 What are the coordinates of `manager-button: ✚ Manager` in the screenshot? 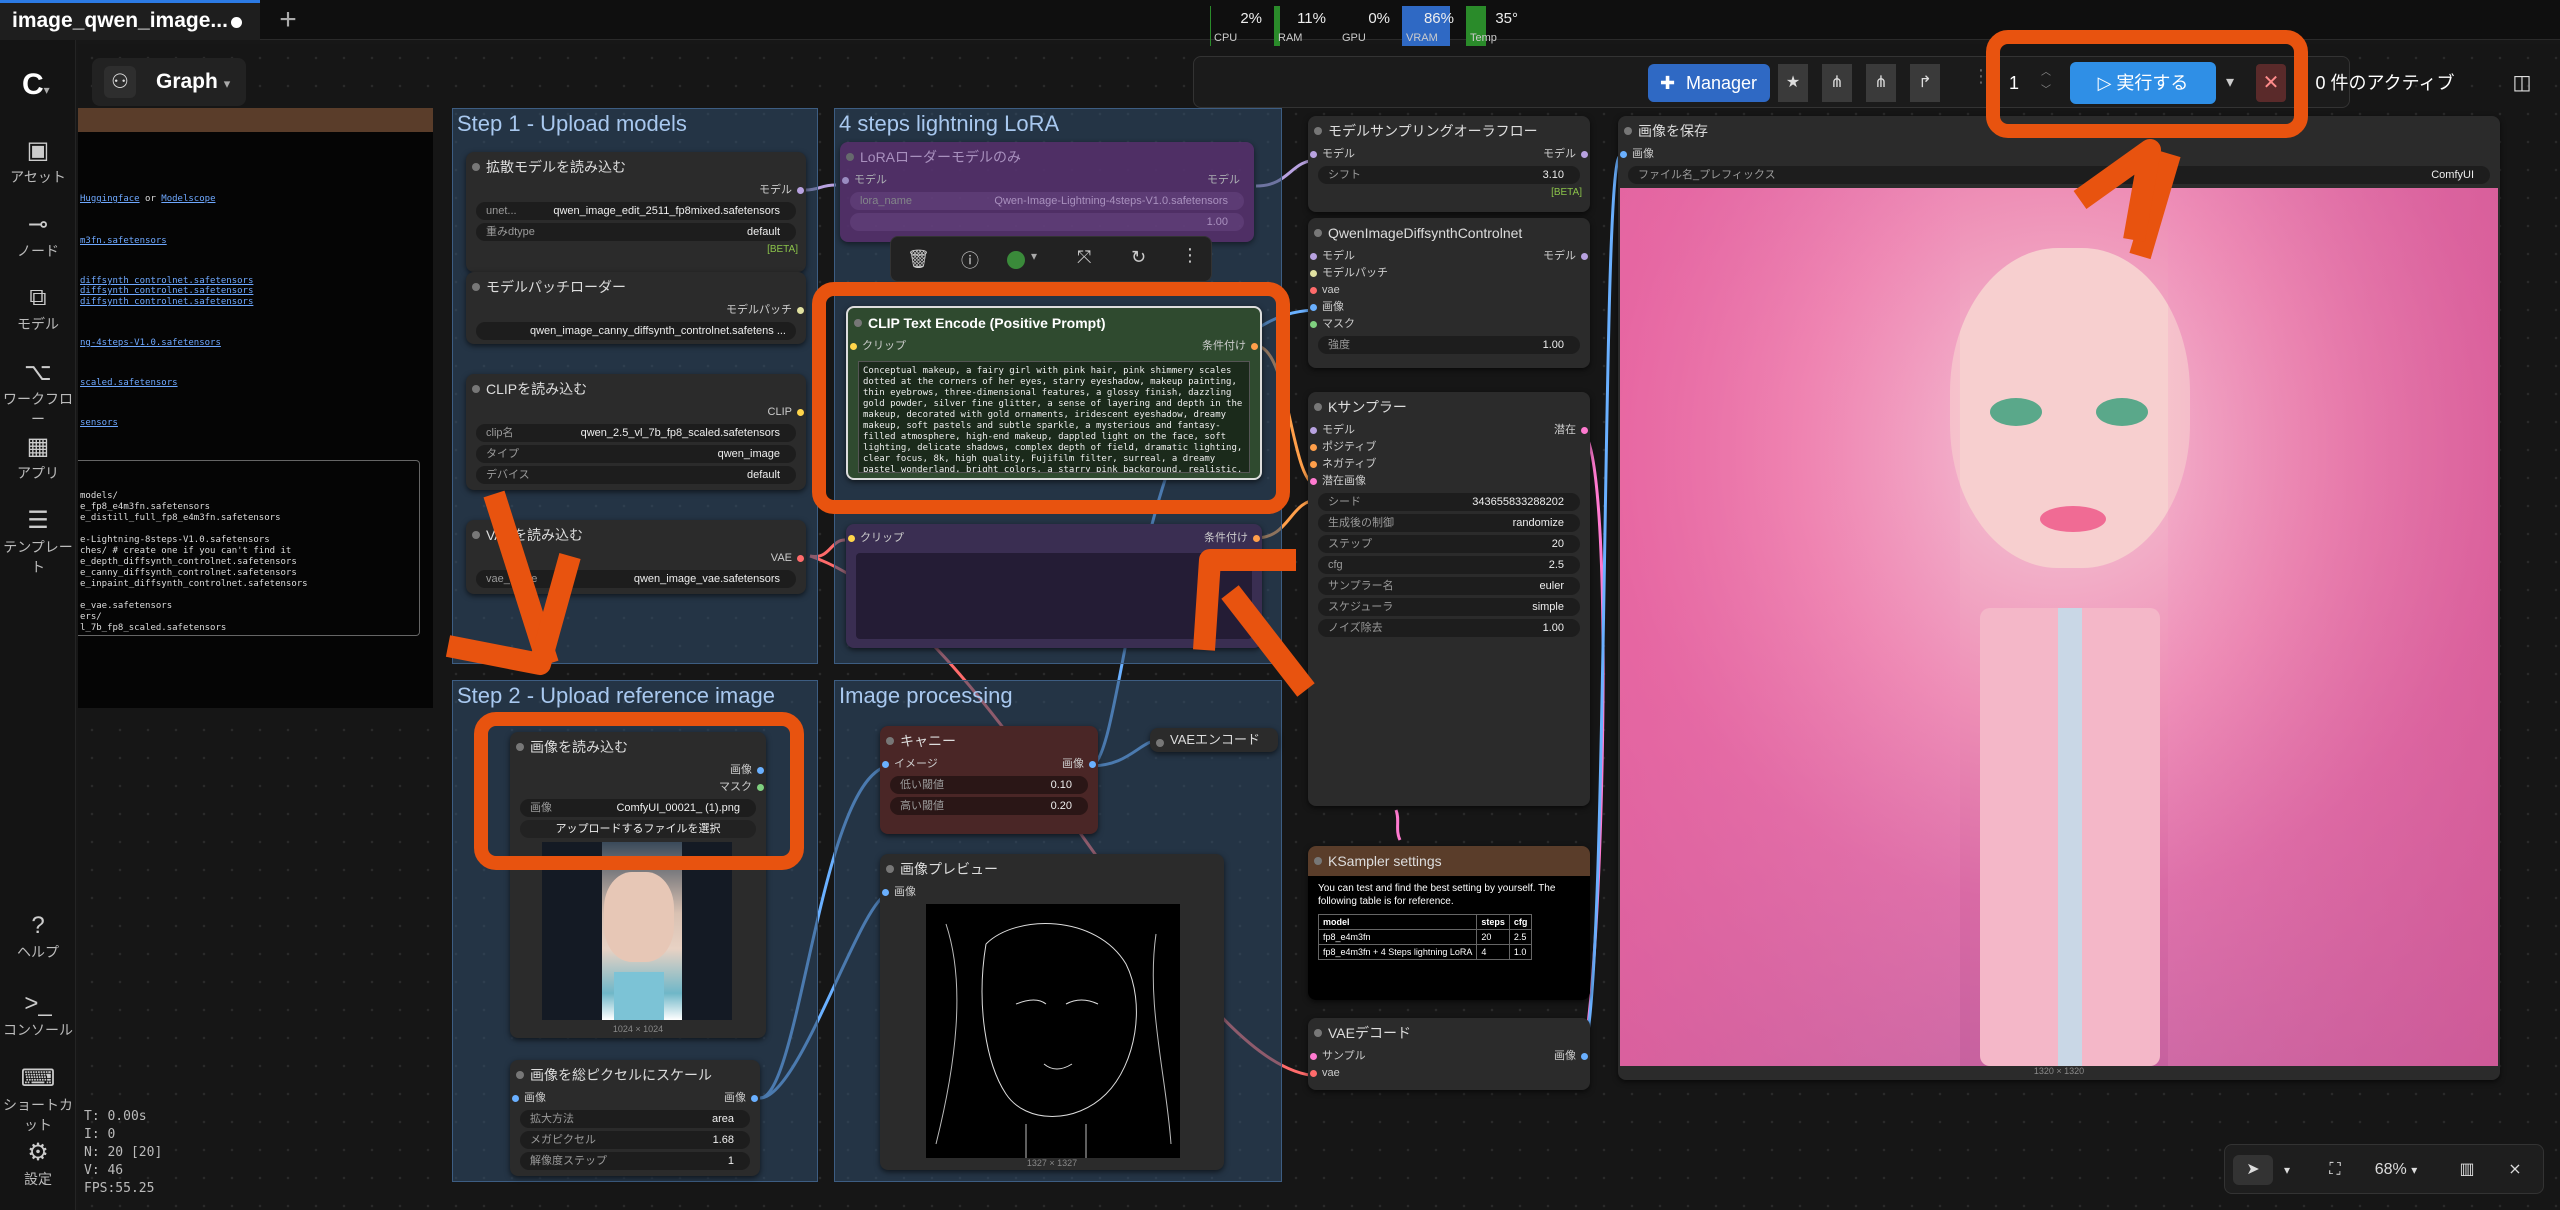 It's located at (1709, 83).